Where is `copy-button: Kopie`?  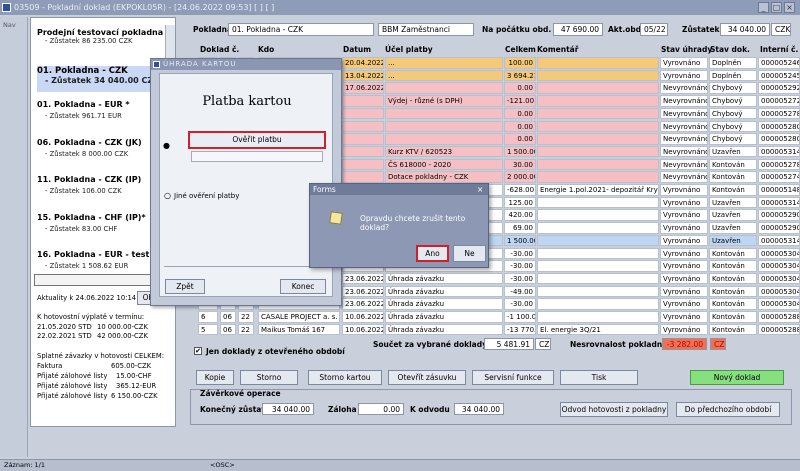 copy-button: Kopie is located at coordinates (215, 377).